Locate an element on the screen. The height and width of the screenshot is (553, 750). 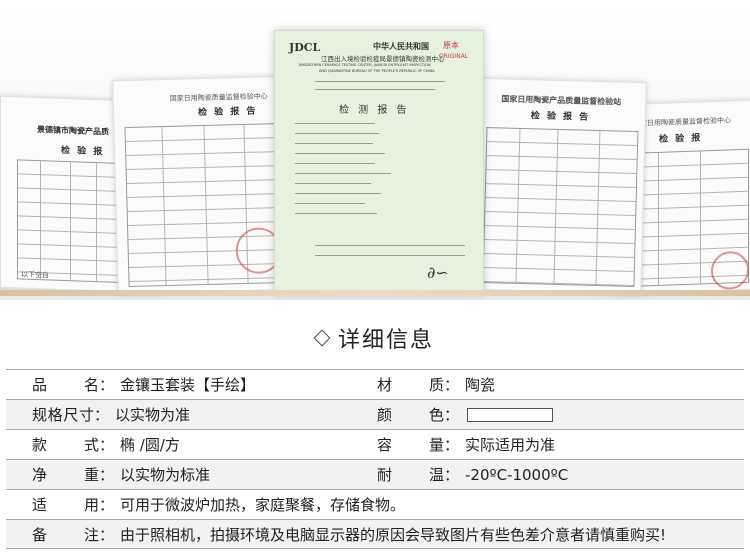
detail-label: 备注 is located at coordinates (65, 534).